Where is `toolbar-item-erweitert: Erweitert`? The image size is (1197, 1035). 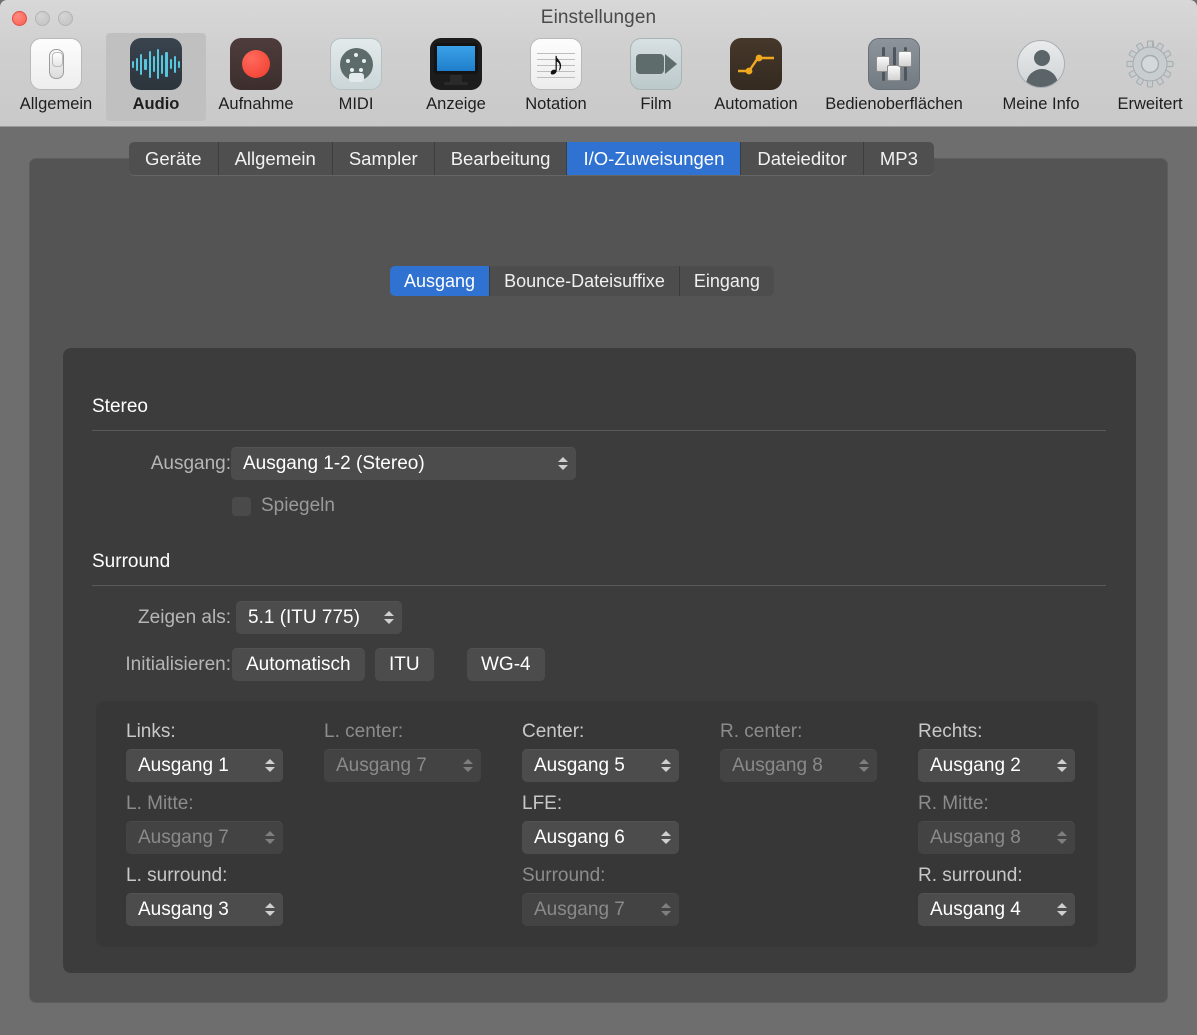 toolbar-item-erweitert: Erweitert is located at coordinates (1148, 77).